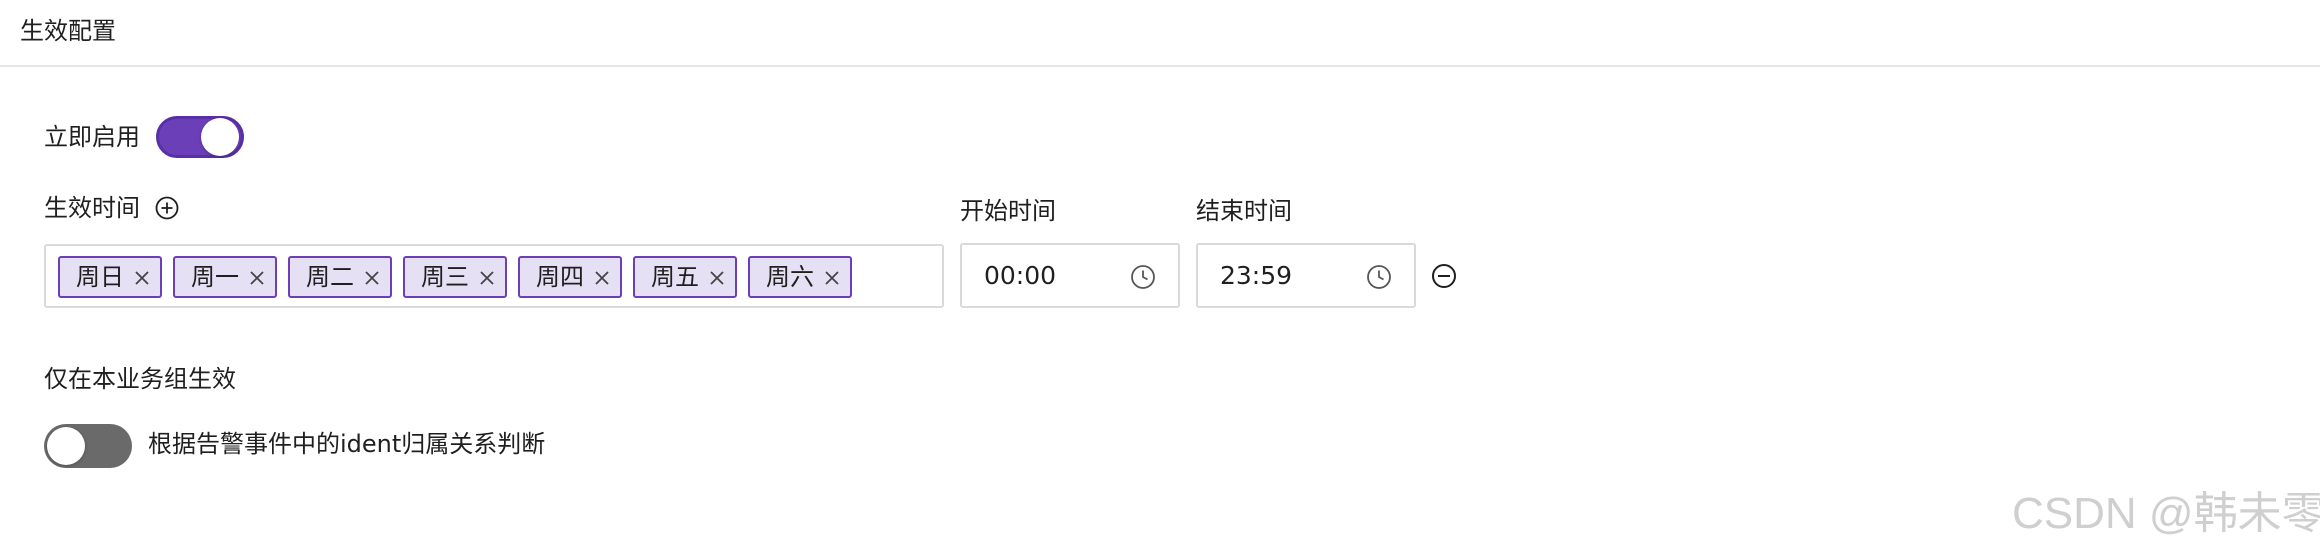  I want to click on end-time-picker: 23:59, so click(1306, 275).